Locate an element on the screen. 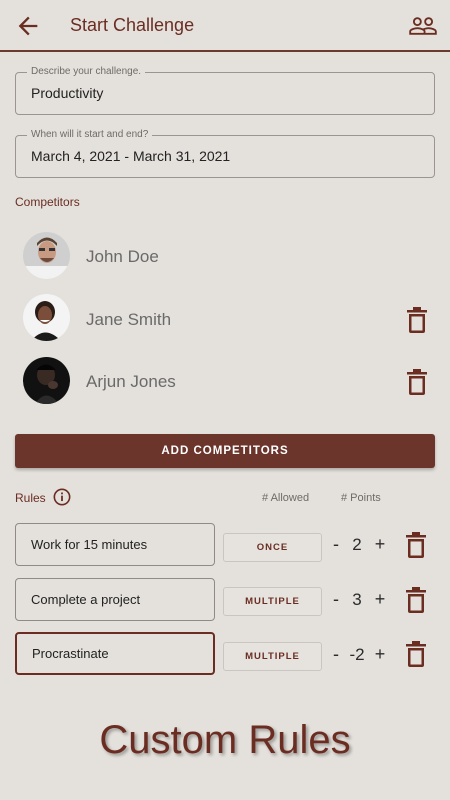 The width and height of the screenshot is (450, 800). competitor-name: John Doe is located at coordinates (122, 256).